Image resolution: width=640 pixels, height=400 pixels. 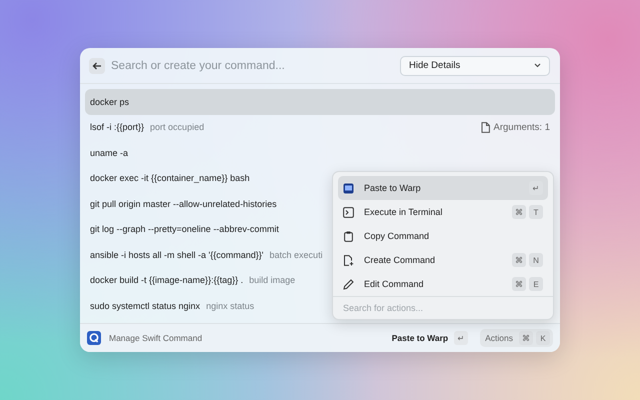 I want to click on command-text: sudo systemctl status nginx, so click(x=145, y=305).